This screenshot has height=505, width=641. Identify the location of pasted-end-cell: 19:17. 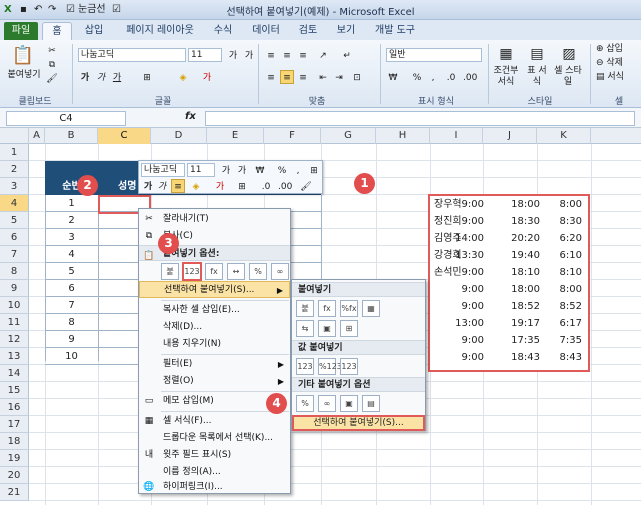
(525, 323).